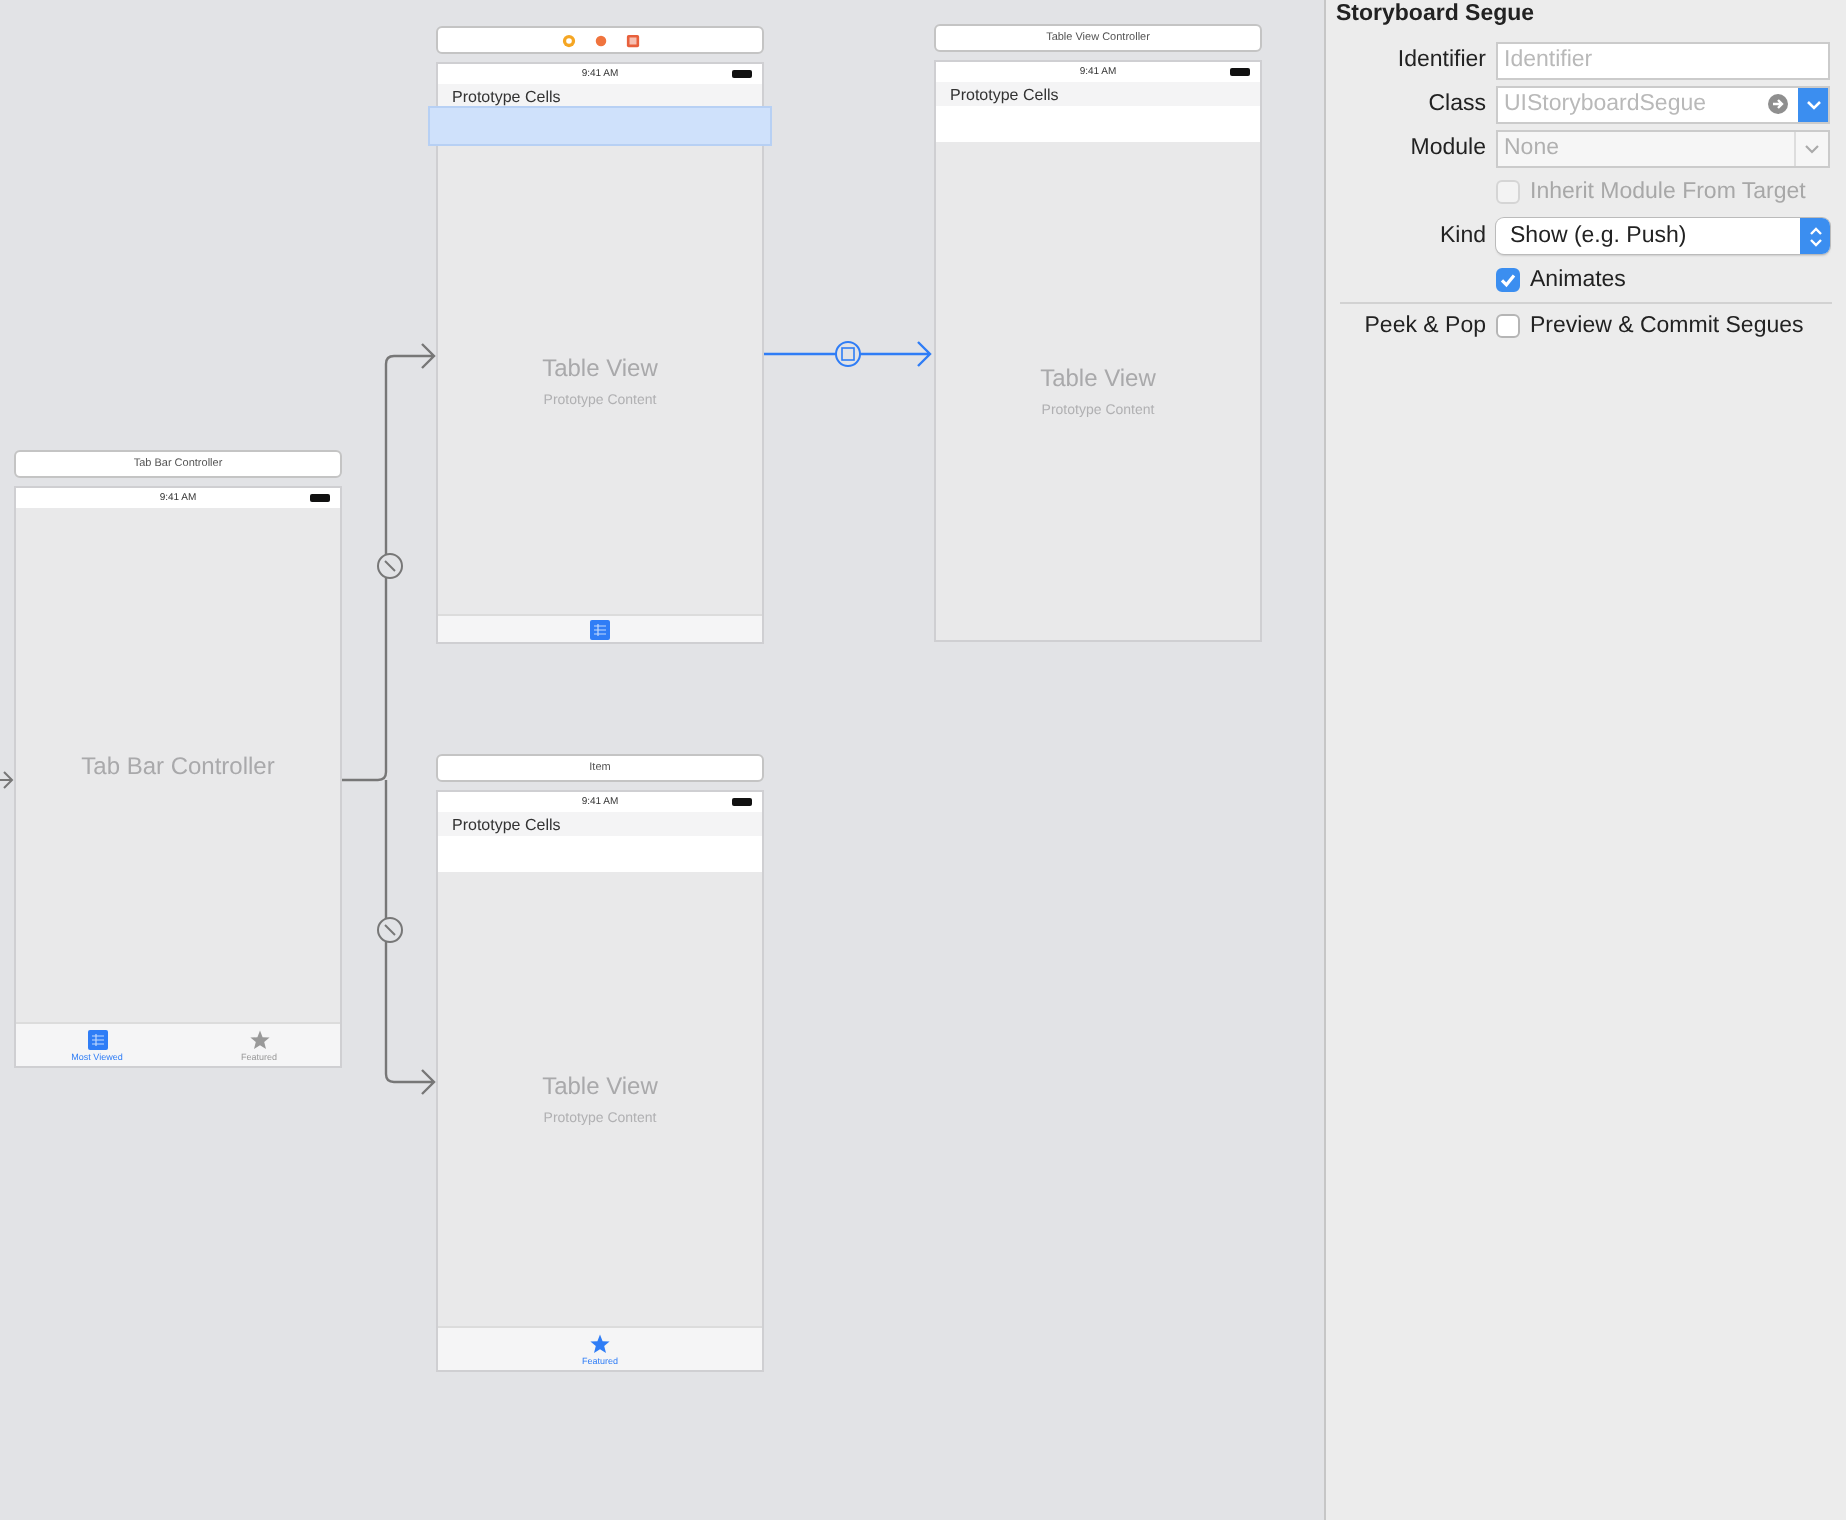 This screenshot has height=1520, width=1846. Describe the element at coordinates (1561, 280) in the screenshot. I see `checkbox: Animates` at that location.